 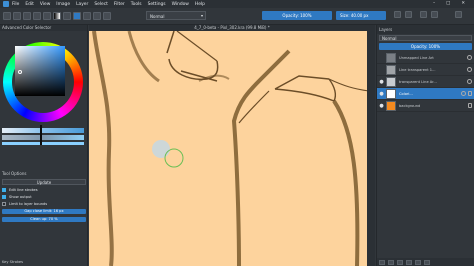 What do you see at coordinates (237, 16) in the screenshot?
I see `main-toolbar` at bounding box center [237, 16].